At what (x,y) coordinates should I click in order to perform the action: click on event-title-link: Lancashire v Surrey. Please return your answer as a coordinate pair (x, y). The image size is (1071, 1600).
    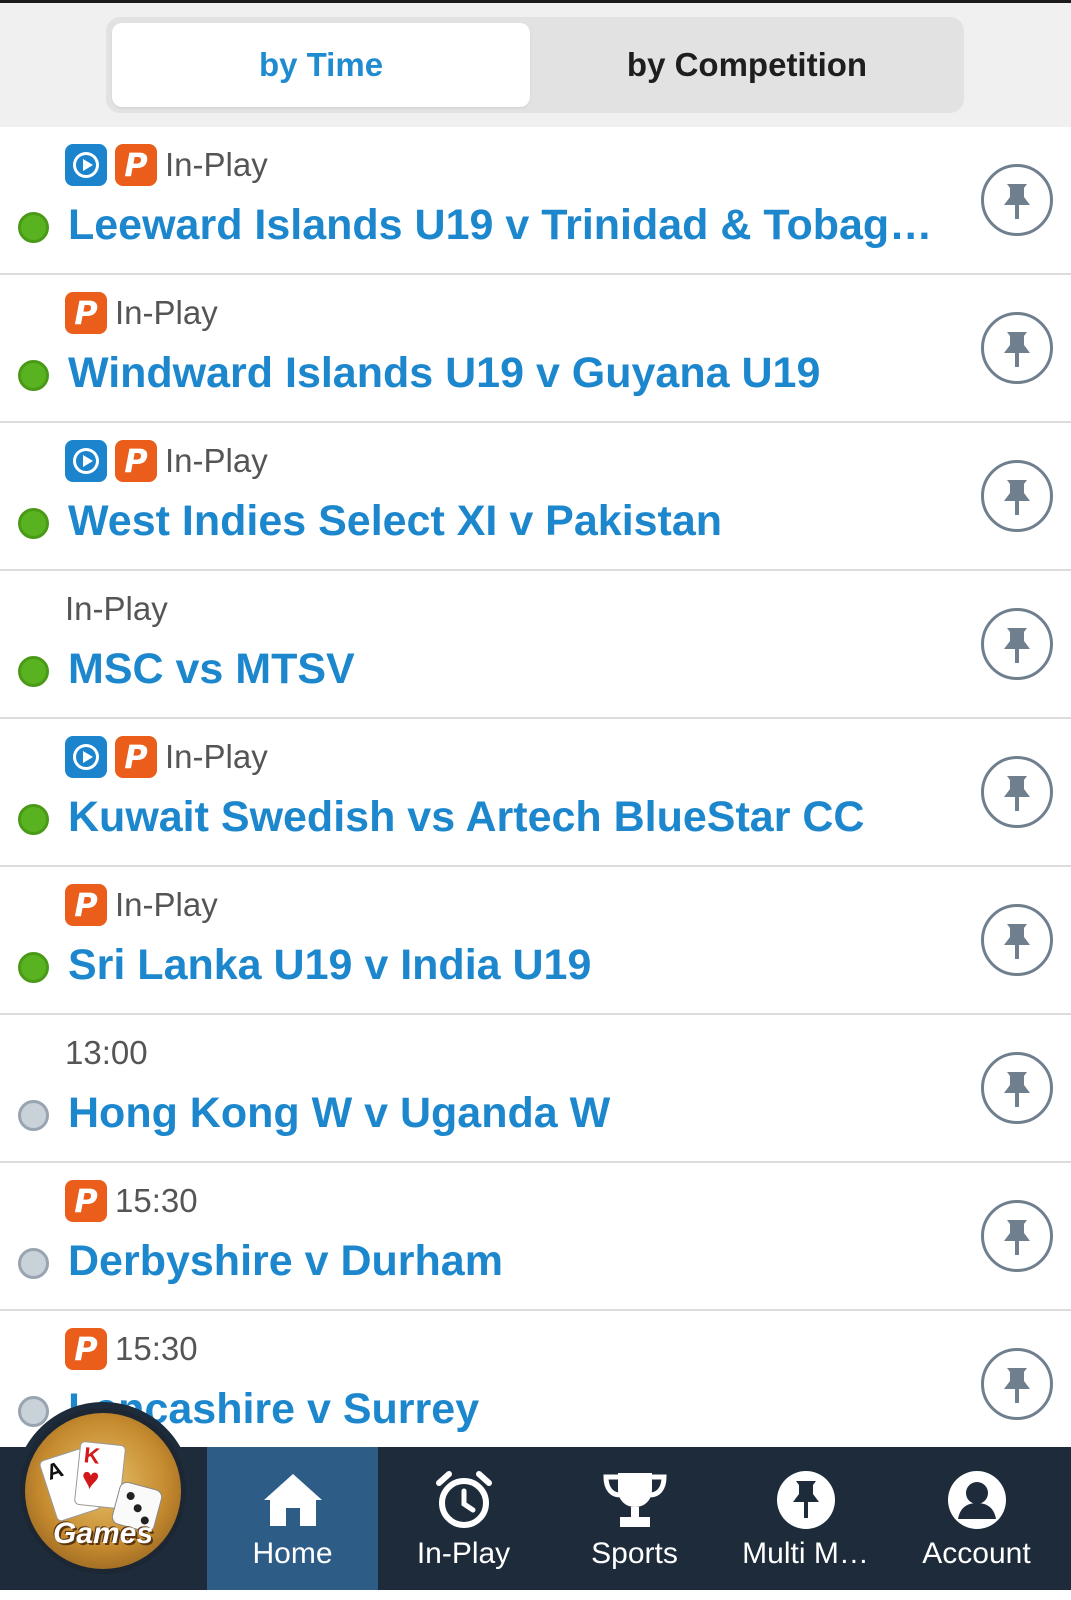
    Looking at the image, I should click on (512, 1409).